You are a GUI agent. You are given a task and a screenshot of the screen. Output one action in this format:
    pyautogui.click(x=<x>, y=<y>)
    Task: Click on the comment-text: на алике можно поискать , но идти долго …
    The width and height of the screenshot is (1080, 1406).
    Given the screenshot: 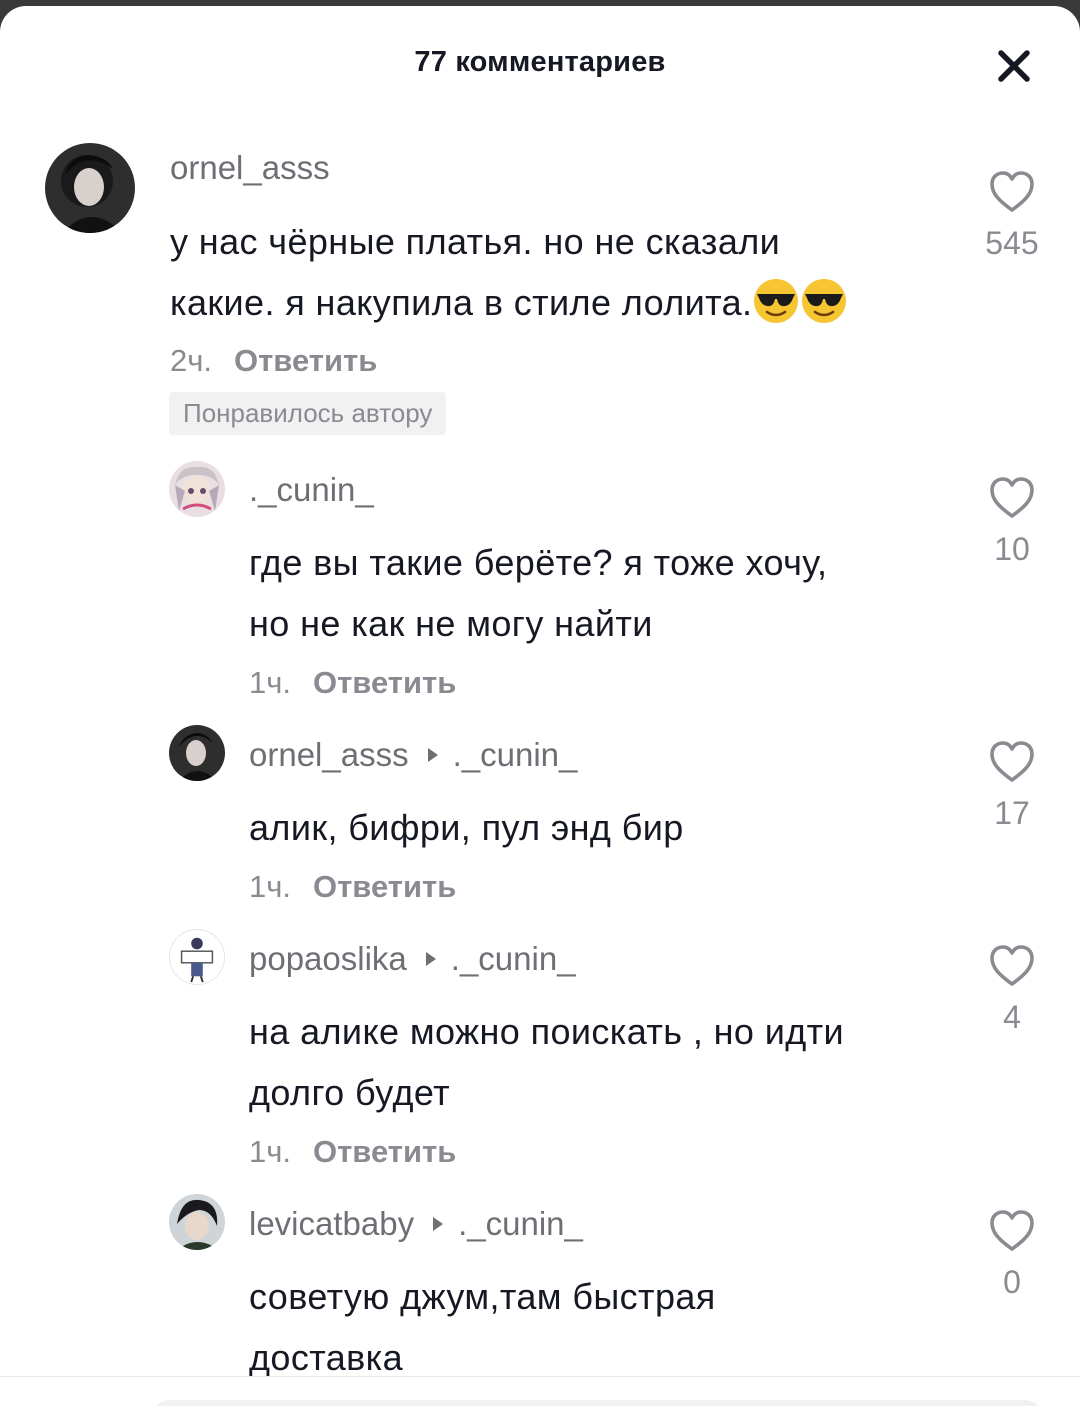 What is the action you would take?
    pyautogui.click(x=546, y=1062)
    